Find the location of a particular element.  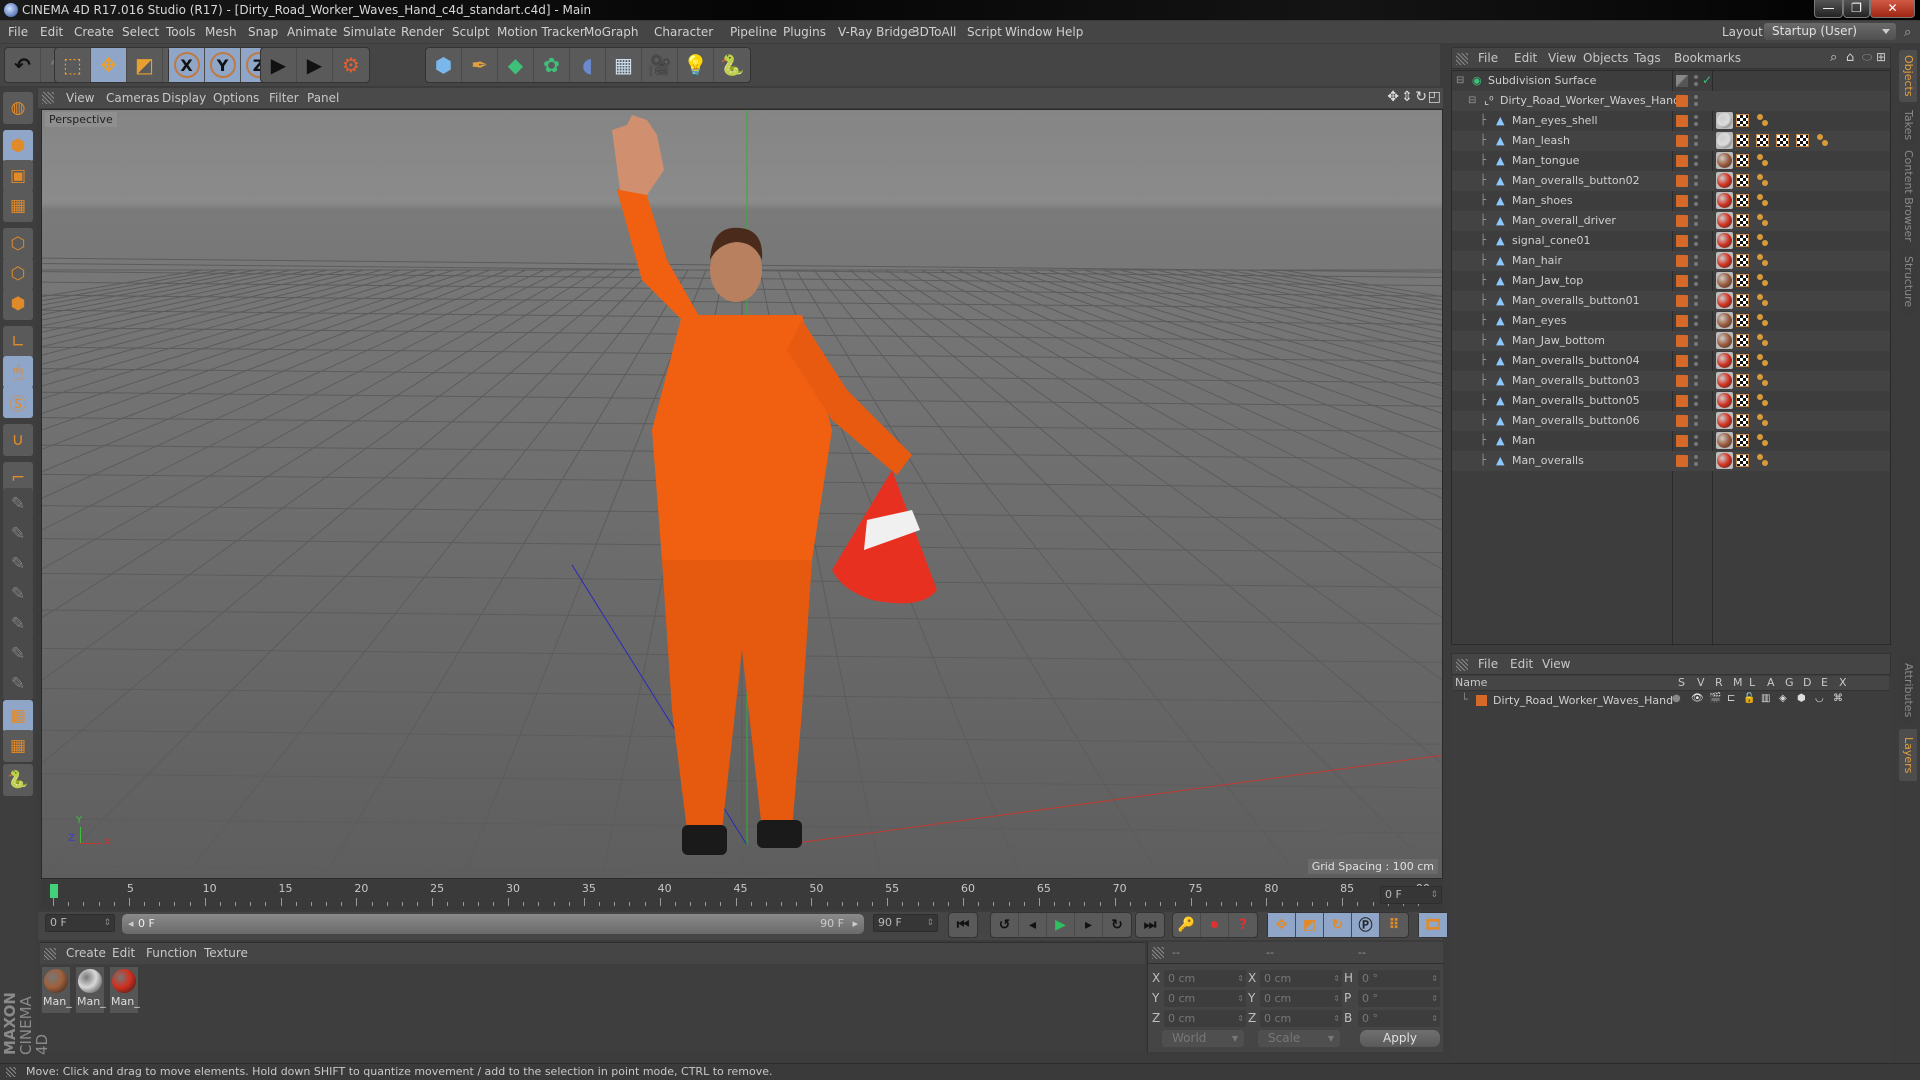

generators-toggle-icon: ◈ is located at coordinates (1783, 698).